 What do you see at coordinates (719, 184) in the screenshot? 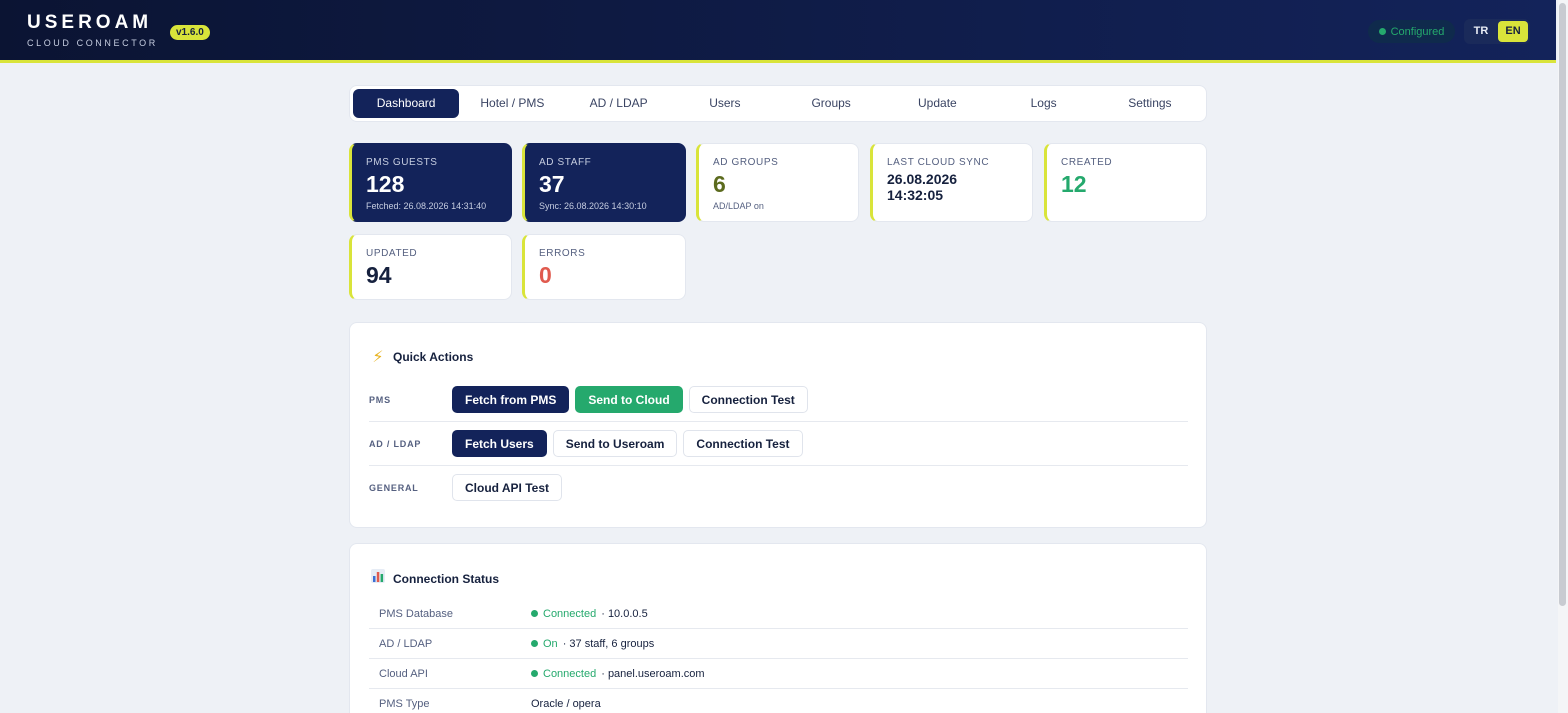
I see `stat-value: 6` at bounding box center [719, 184].